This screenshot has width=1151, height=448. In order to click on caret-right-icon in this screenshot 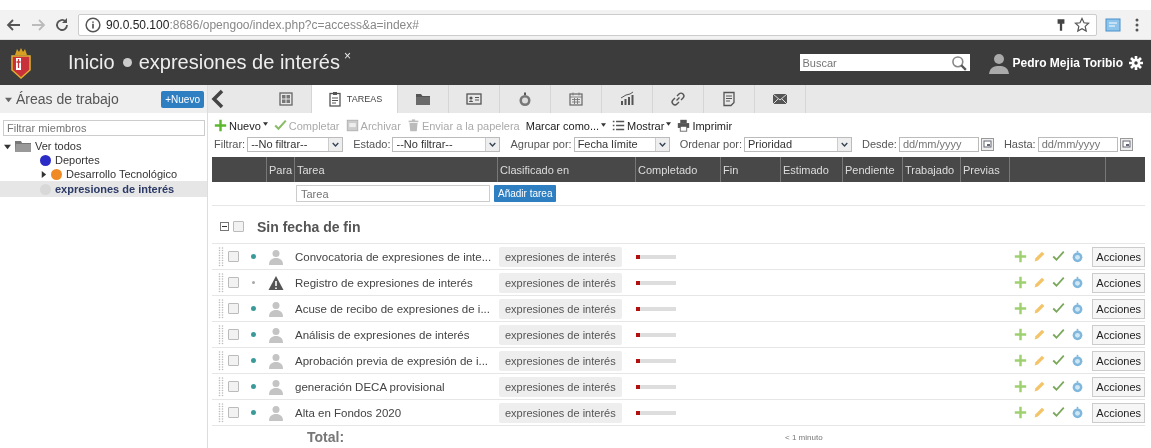, I will do `click(43, 174)`.